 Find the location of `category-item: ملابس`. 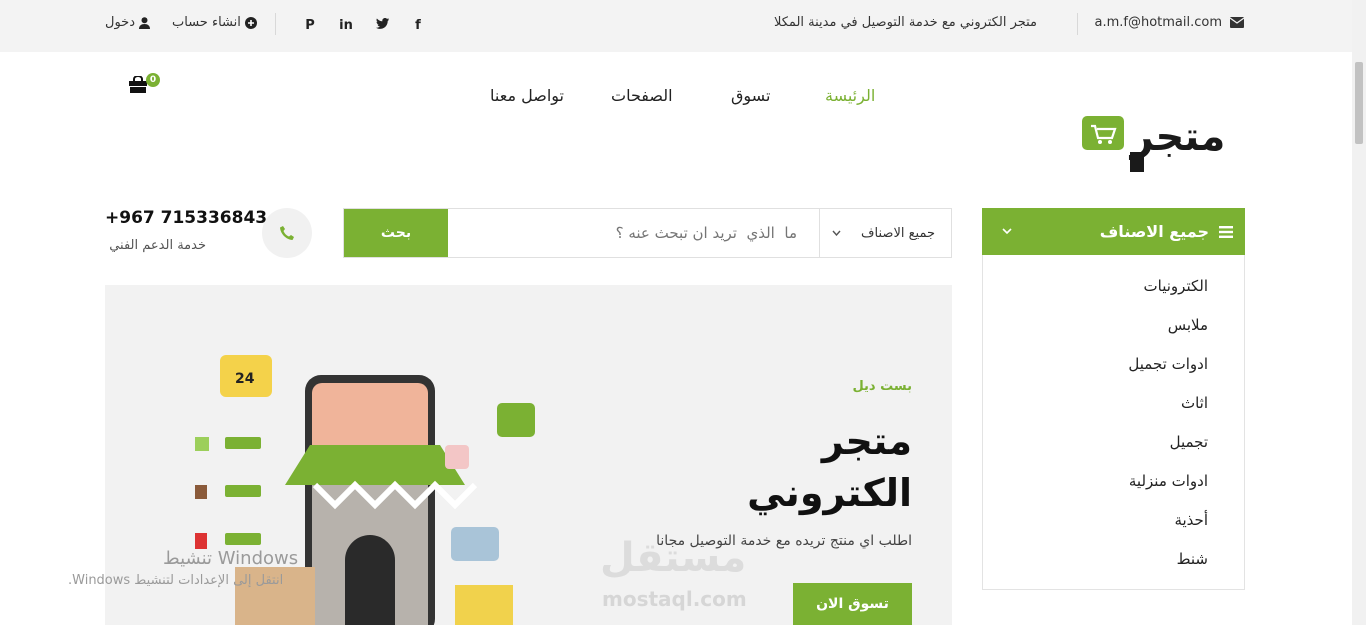

category-item: ملابس is located at coordinates (1113, 325).